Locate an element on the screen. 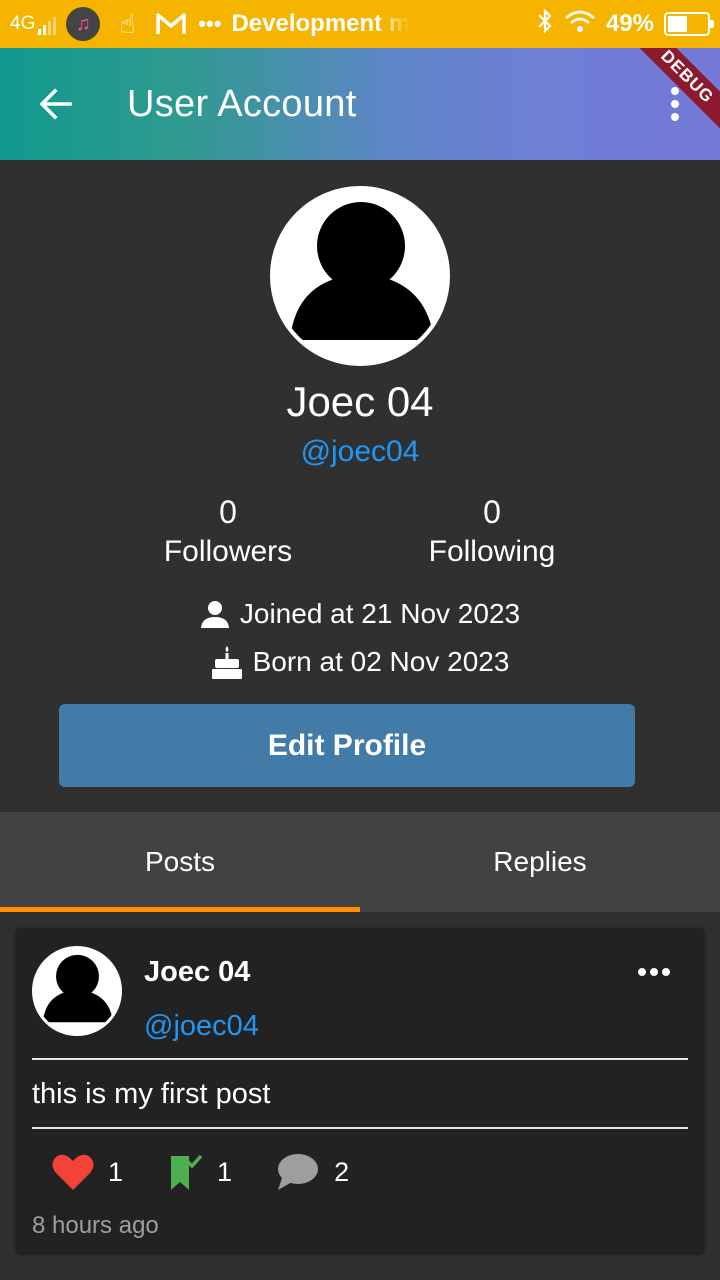 This screenshot has width=720, height=1280. more-dots-icon: ••• is located at coordinates (210, 23).